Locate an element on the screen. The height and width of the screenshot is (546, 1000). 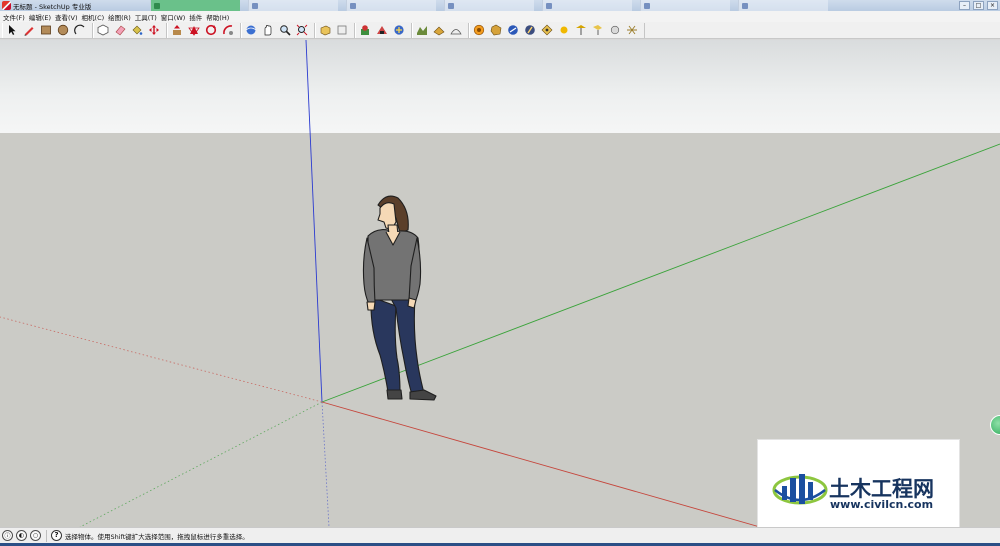
watermark-url: www.civilcn.com is located at coordinates (882, 504).